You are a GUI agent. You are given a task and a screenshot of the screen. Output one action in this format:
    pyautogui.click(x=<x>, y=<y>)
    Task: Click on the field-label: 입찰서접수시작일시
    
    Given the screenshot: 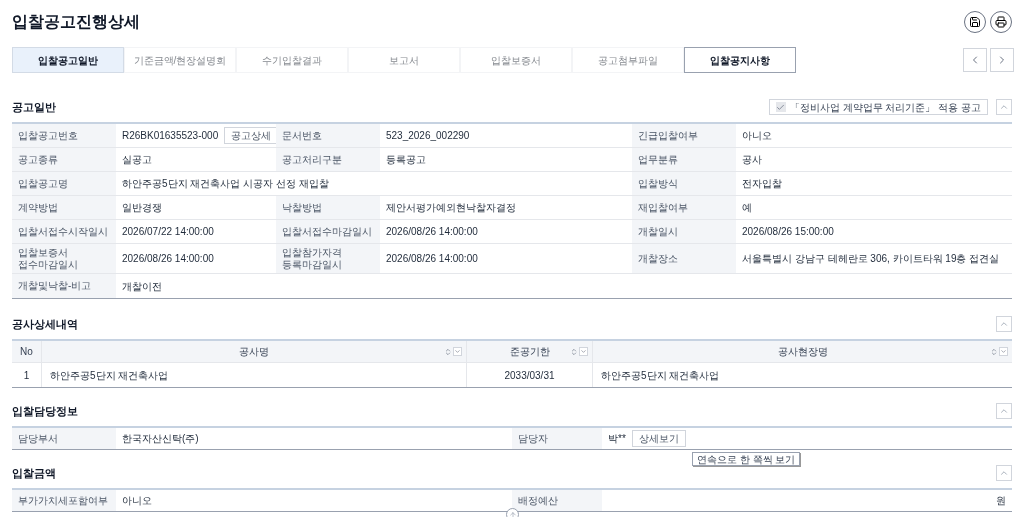 What is the action you would take?
    pyautogui.click(x=63, y=231)
    